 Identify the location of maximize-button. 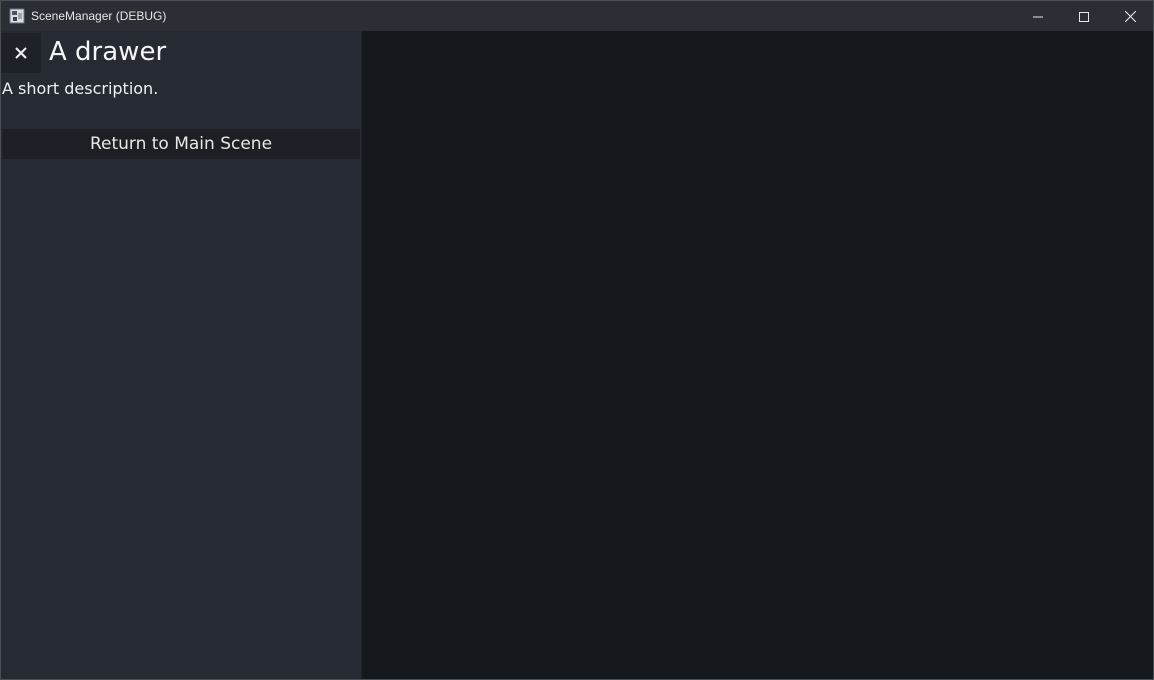
(1084, 16).